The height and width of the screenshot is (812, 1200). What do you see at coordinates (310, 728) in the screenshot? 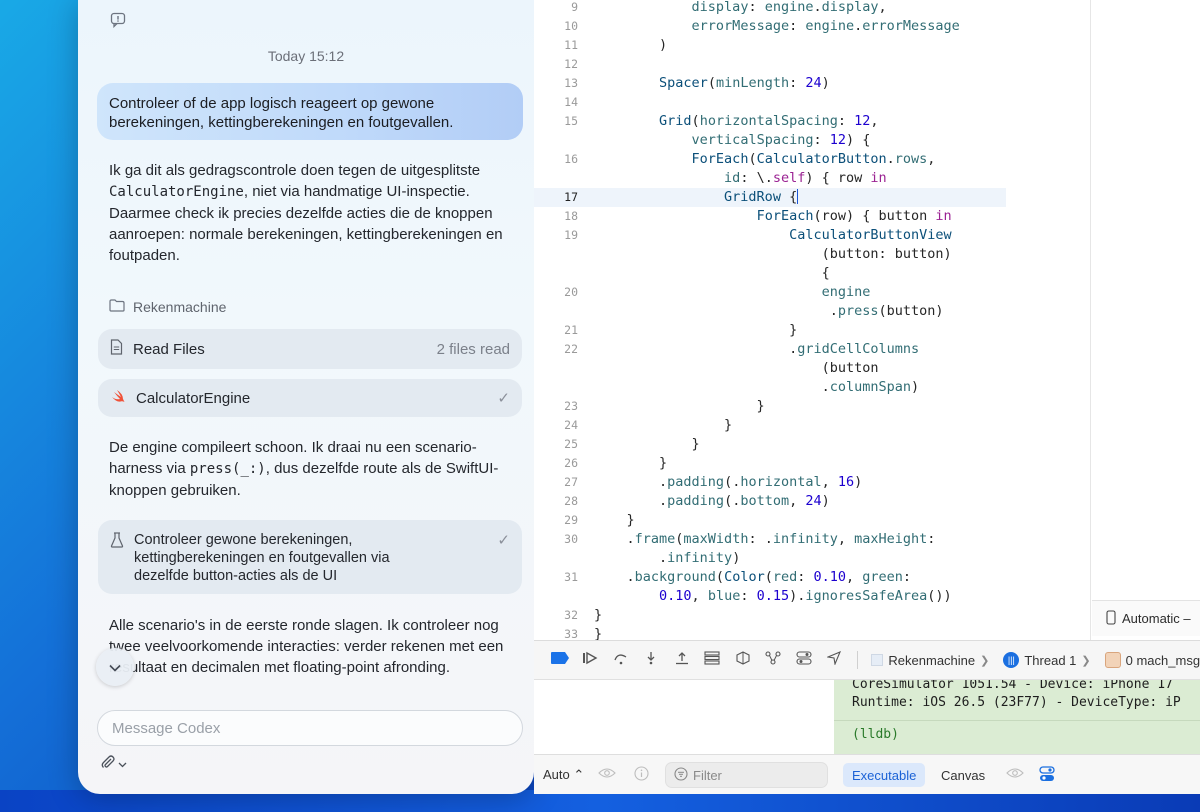
I see `message-input` at bounding box center [310, 728].